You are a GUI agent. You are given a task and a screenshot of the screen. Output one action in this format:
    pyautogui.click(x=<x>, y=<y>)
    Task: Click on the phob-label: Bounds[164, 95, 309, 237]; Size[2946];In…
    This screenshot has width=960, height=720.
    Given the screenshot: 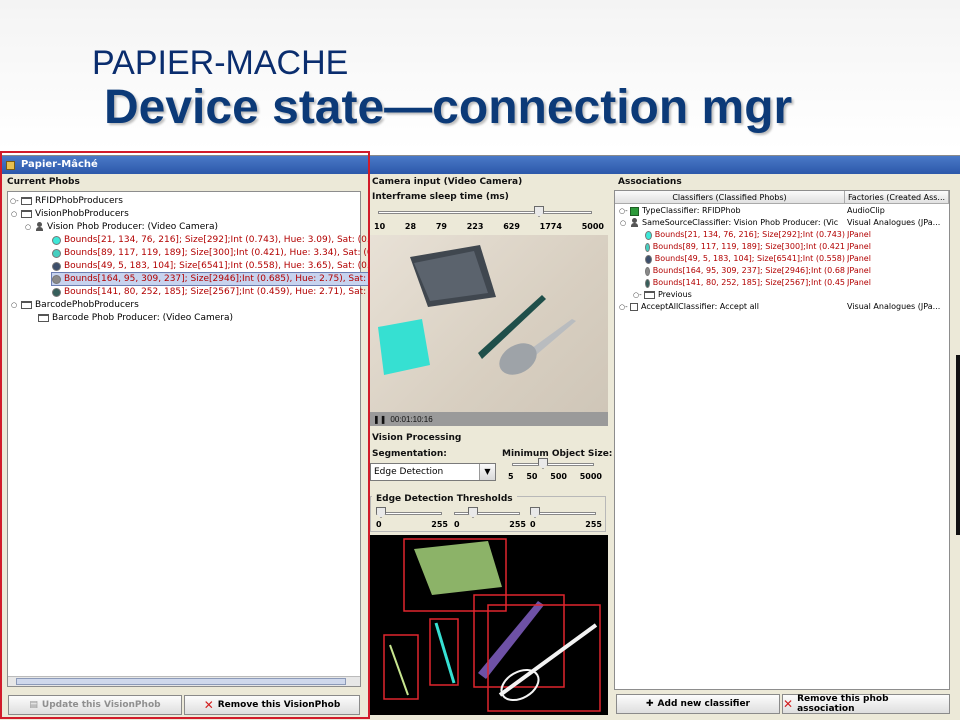 What is the action you would take?
    pyautogui.click(x=231, y=279)
    